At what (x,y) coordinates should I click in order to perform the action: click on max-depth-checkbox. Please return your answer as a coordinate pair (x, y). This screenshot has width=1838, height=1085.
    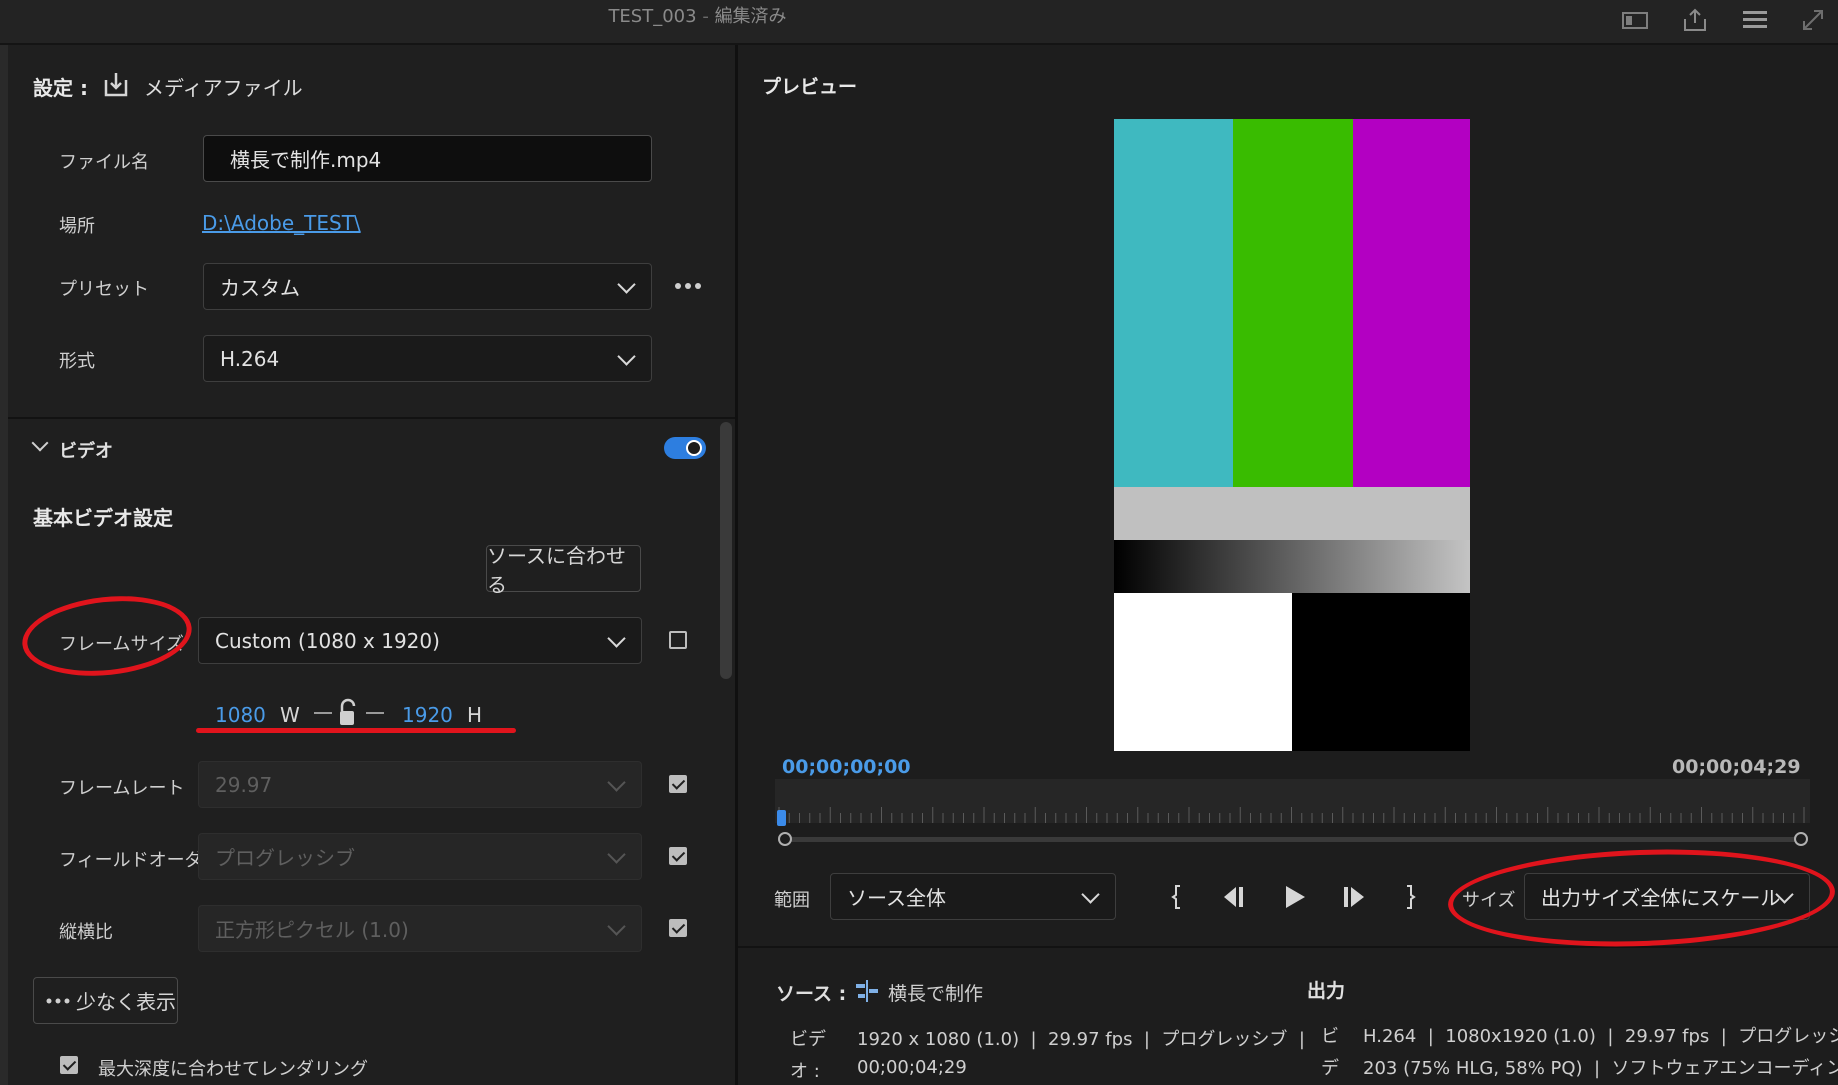
    Looking at the image, I should click on (69, 1065).